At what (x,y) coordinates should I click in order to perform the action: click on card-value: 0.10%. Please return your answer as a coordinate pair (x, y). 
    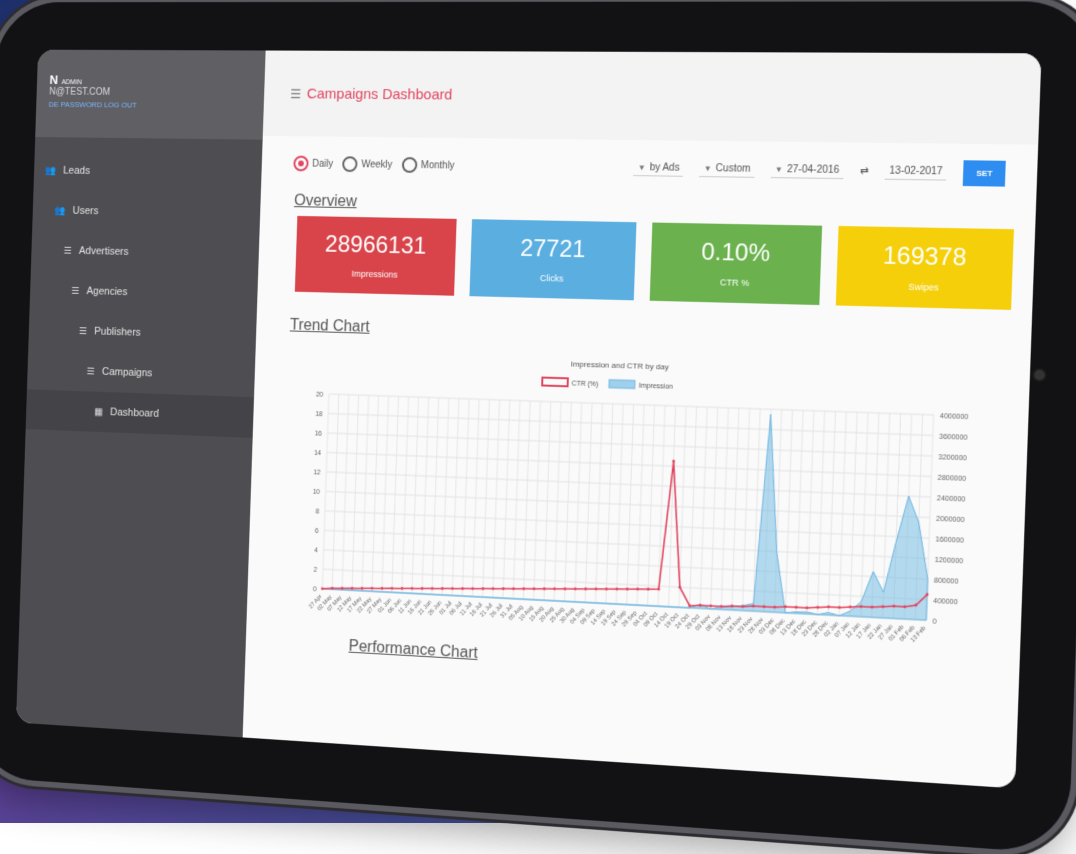
    Looking at the image, I should click on (735, 253).